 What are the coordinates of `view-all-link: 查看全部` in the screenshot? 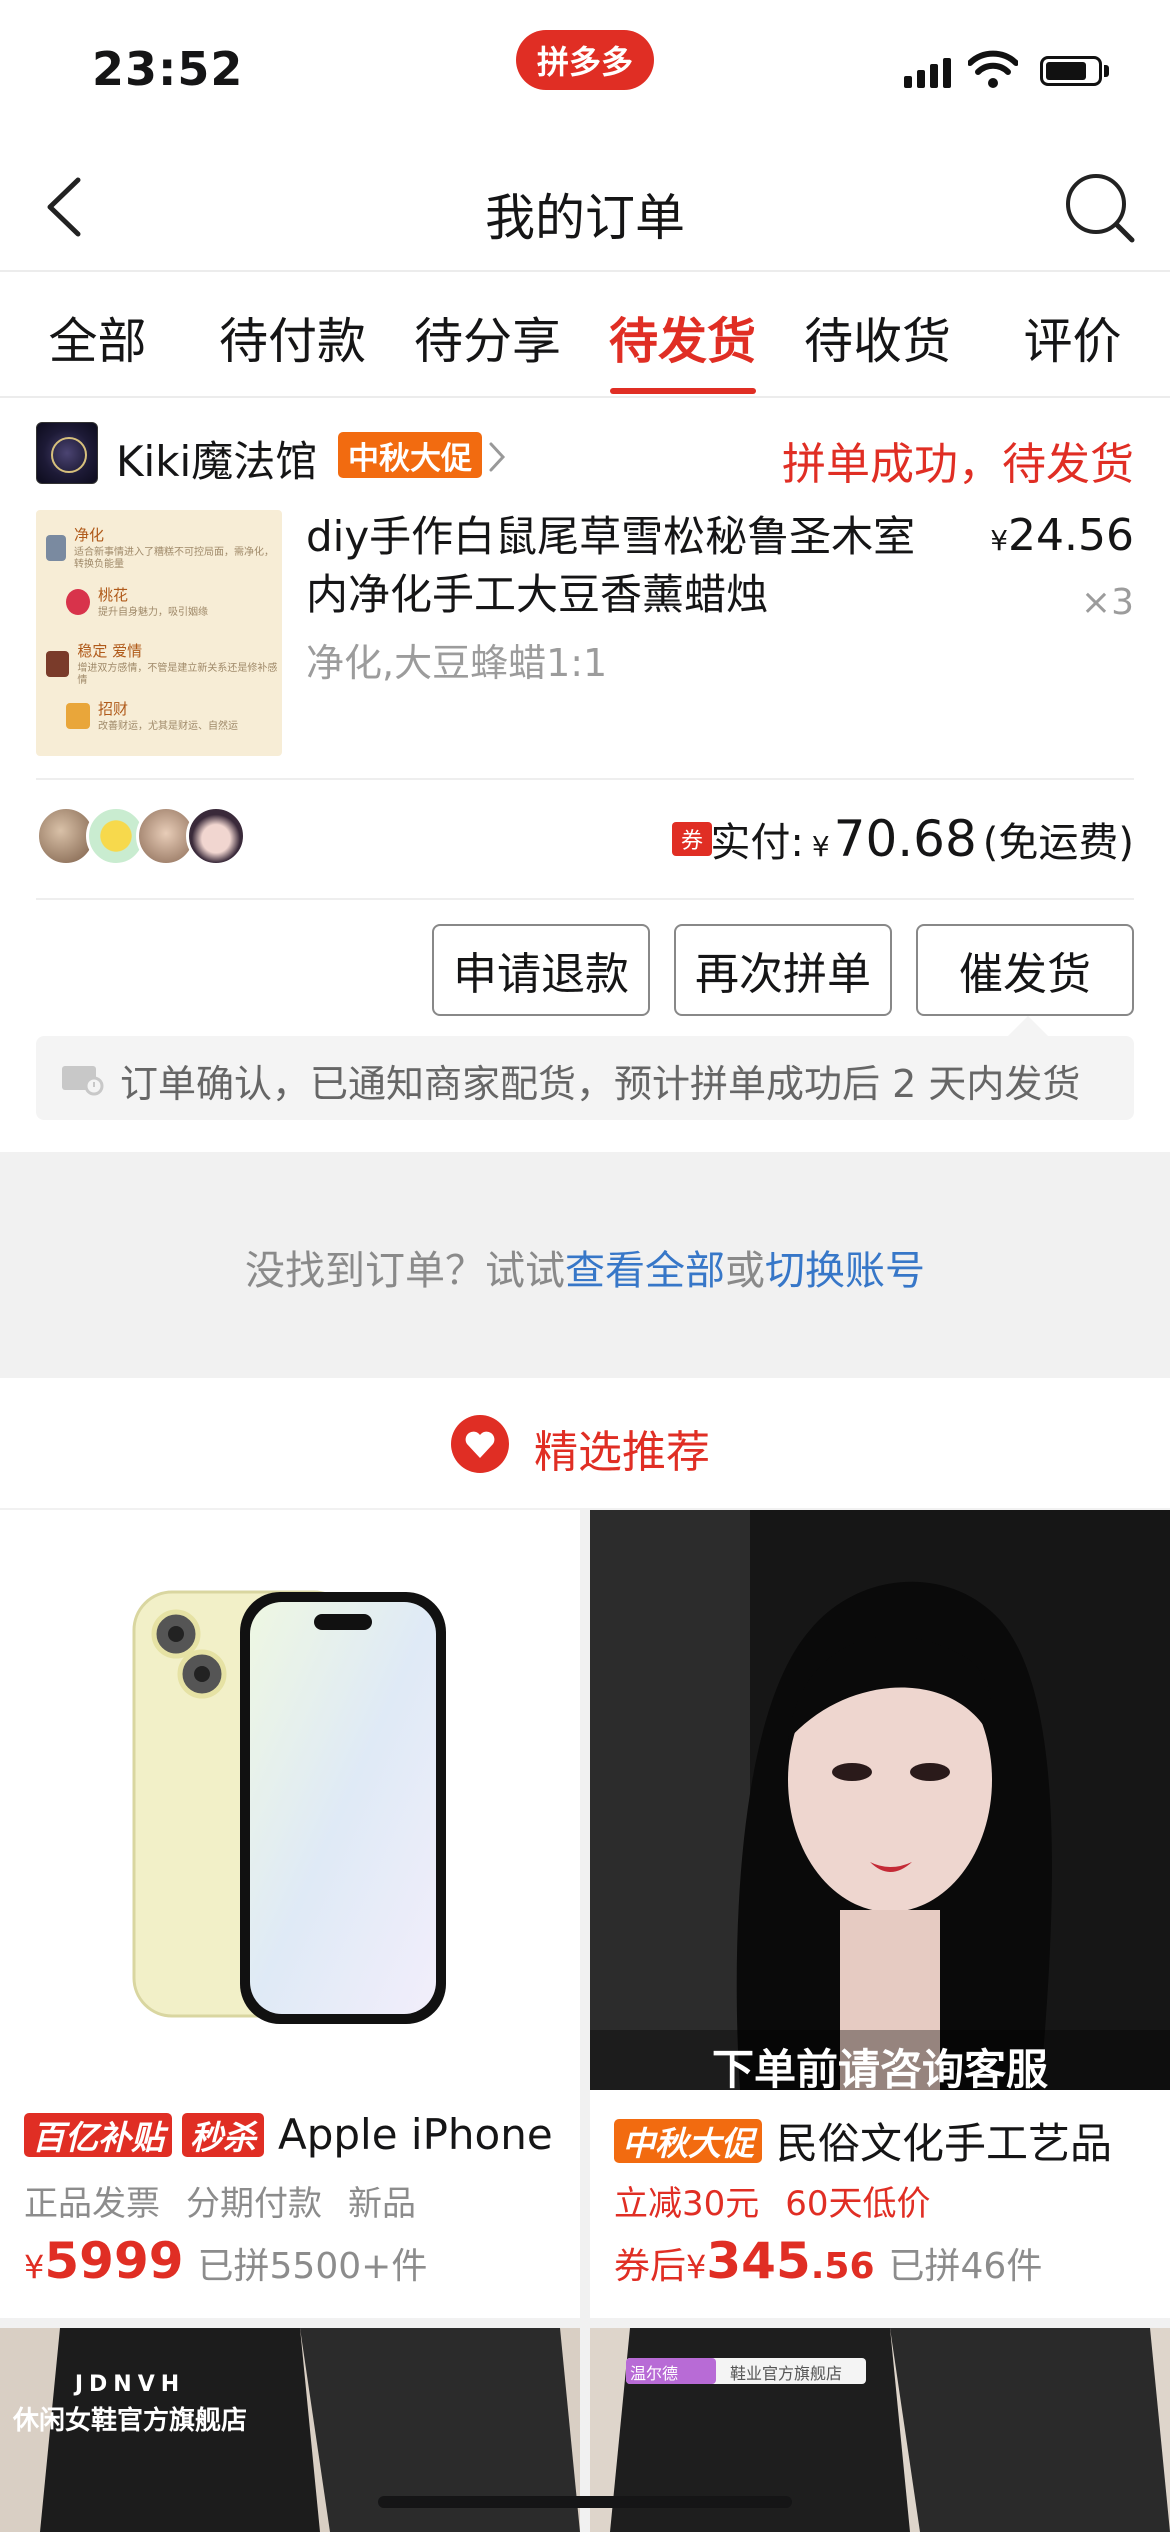 It's located at (645, 1271).